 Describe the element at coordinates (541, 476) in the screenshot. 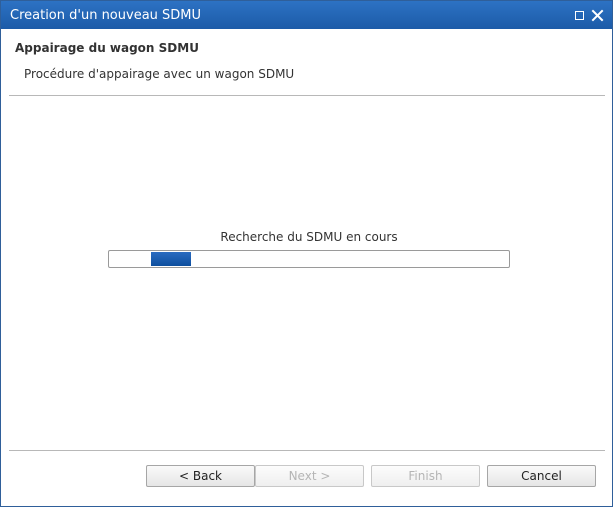

I see `cancel-button: Cancel` at that location.